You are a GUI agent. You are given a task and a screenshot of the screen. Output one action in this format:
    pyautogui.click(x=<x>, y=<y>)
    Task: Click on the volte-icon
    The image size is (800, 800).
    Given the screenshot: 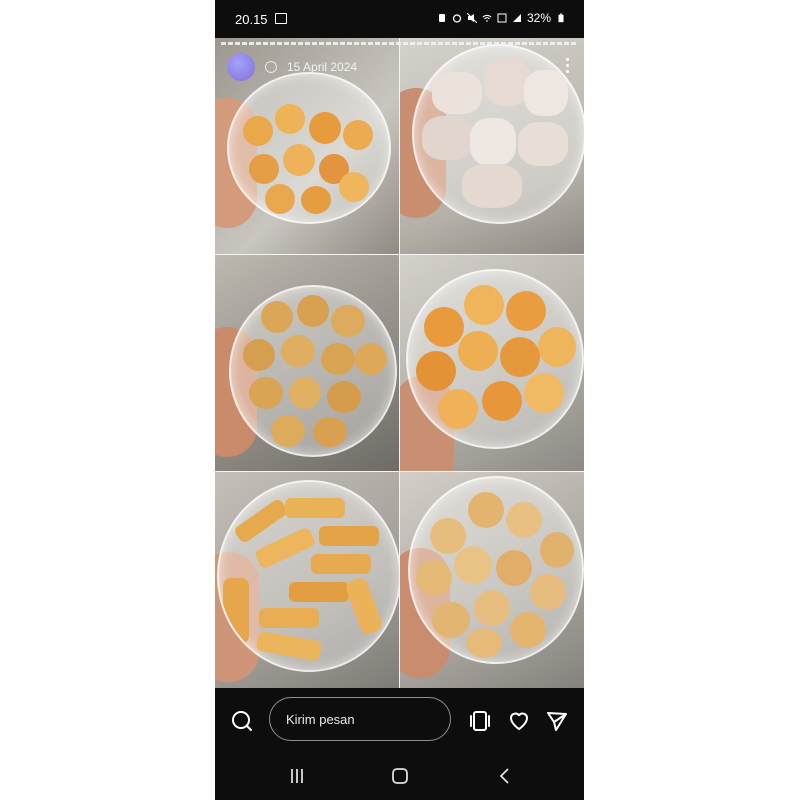 What is the action you would take?
    pyautogui.click(x=502, y=18)
    